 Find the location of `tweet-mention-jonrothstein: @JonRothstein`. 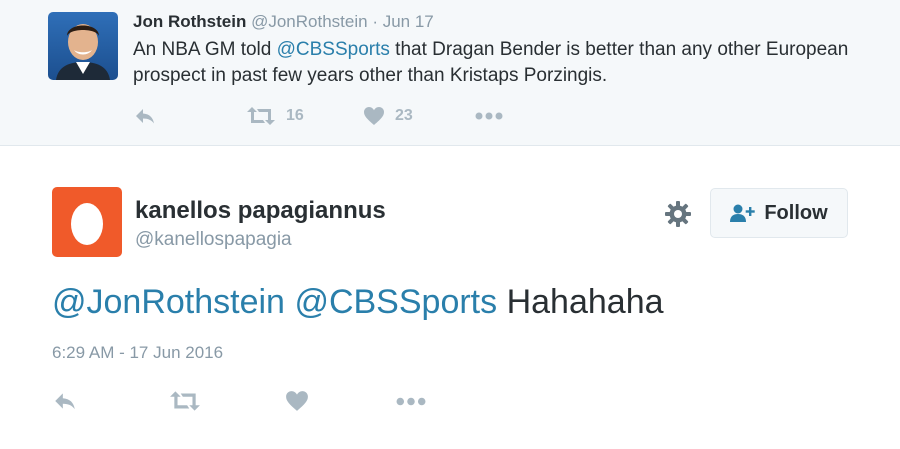

tweet-mention-jonrothstein: @JonRothstein is located at coordinates (168, 302).